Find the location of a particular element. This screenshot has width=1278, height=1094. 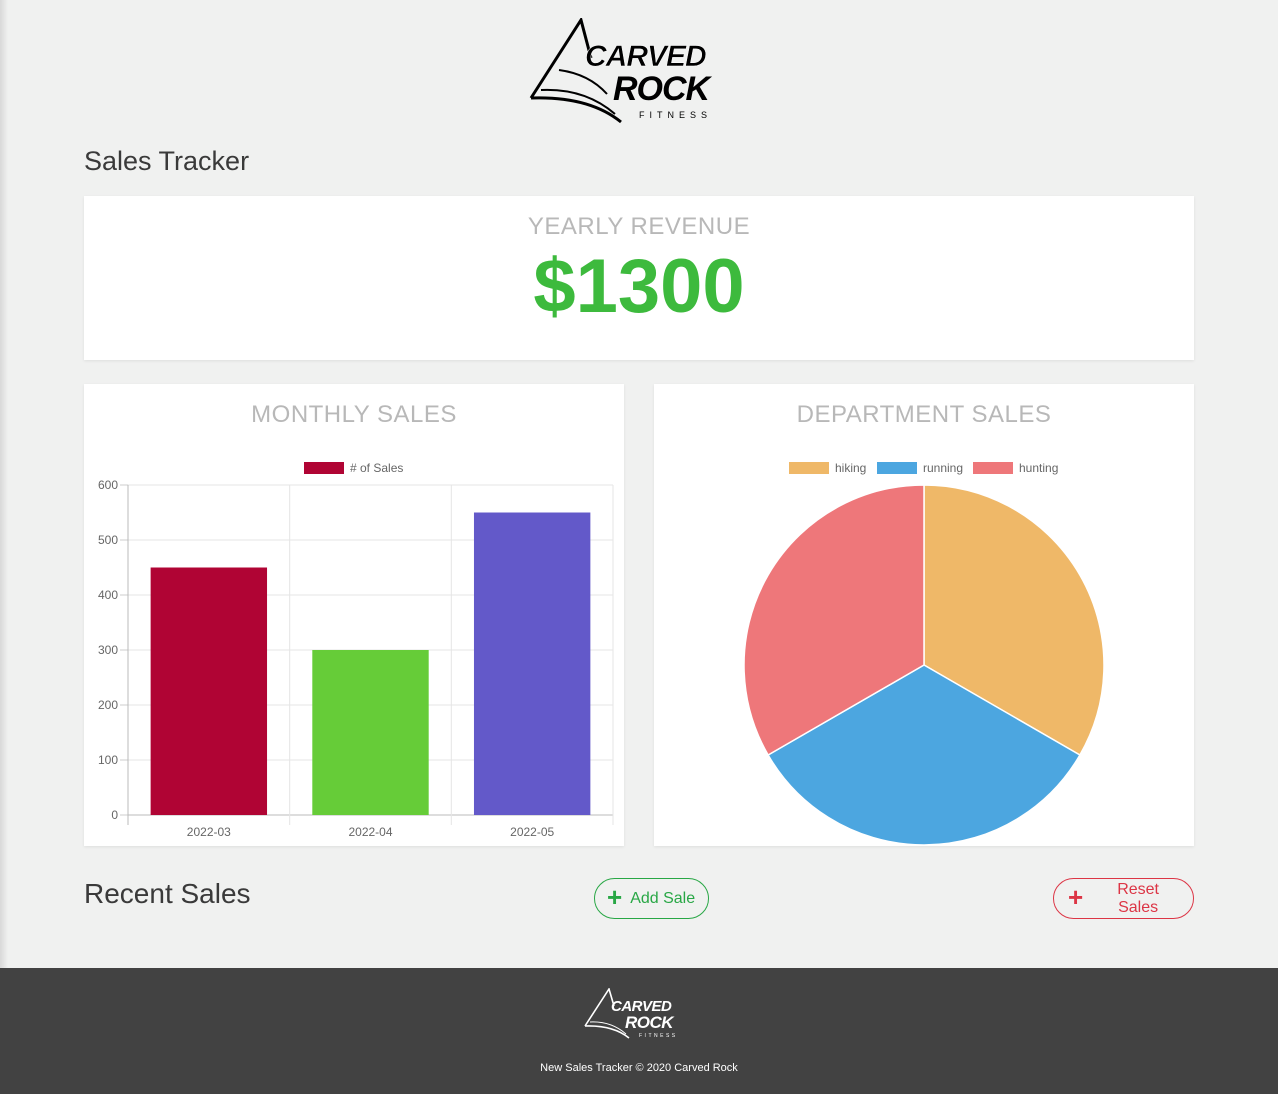

y-tick-label: 300 is located at coordinates (108, 650).